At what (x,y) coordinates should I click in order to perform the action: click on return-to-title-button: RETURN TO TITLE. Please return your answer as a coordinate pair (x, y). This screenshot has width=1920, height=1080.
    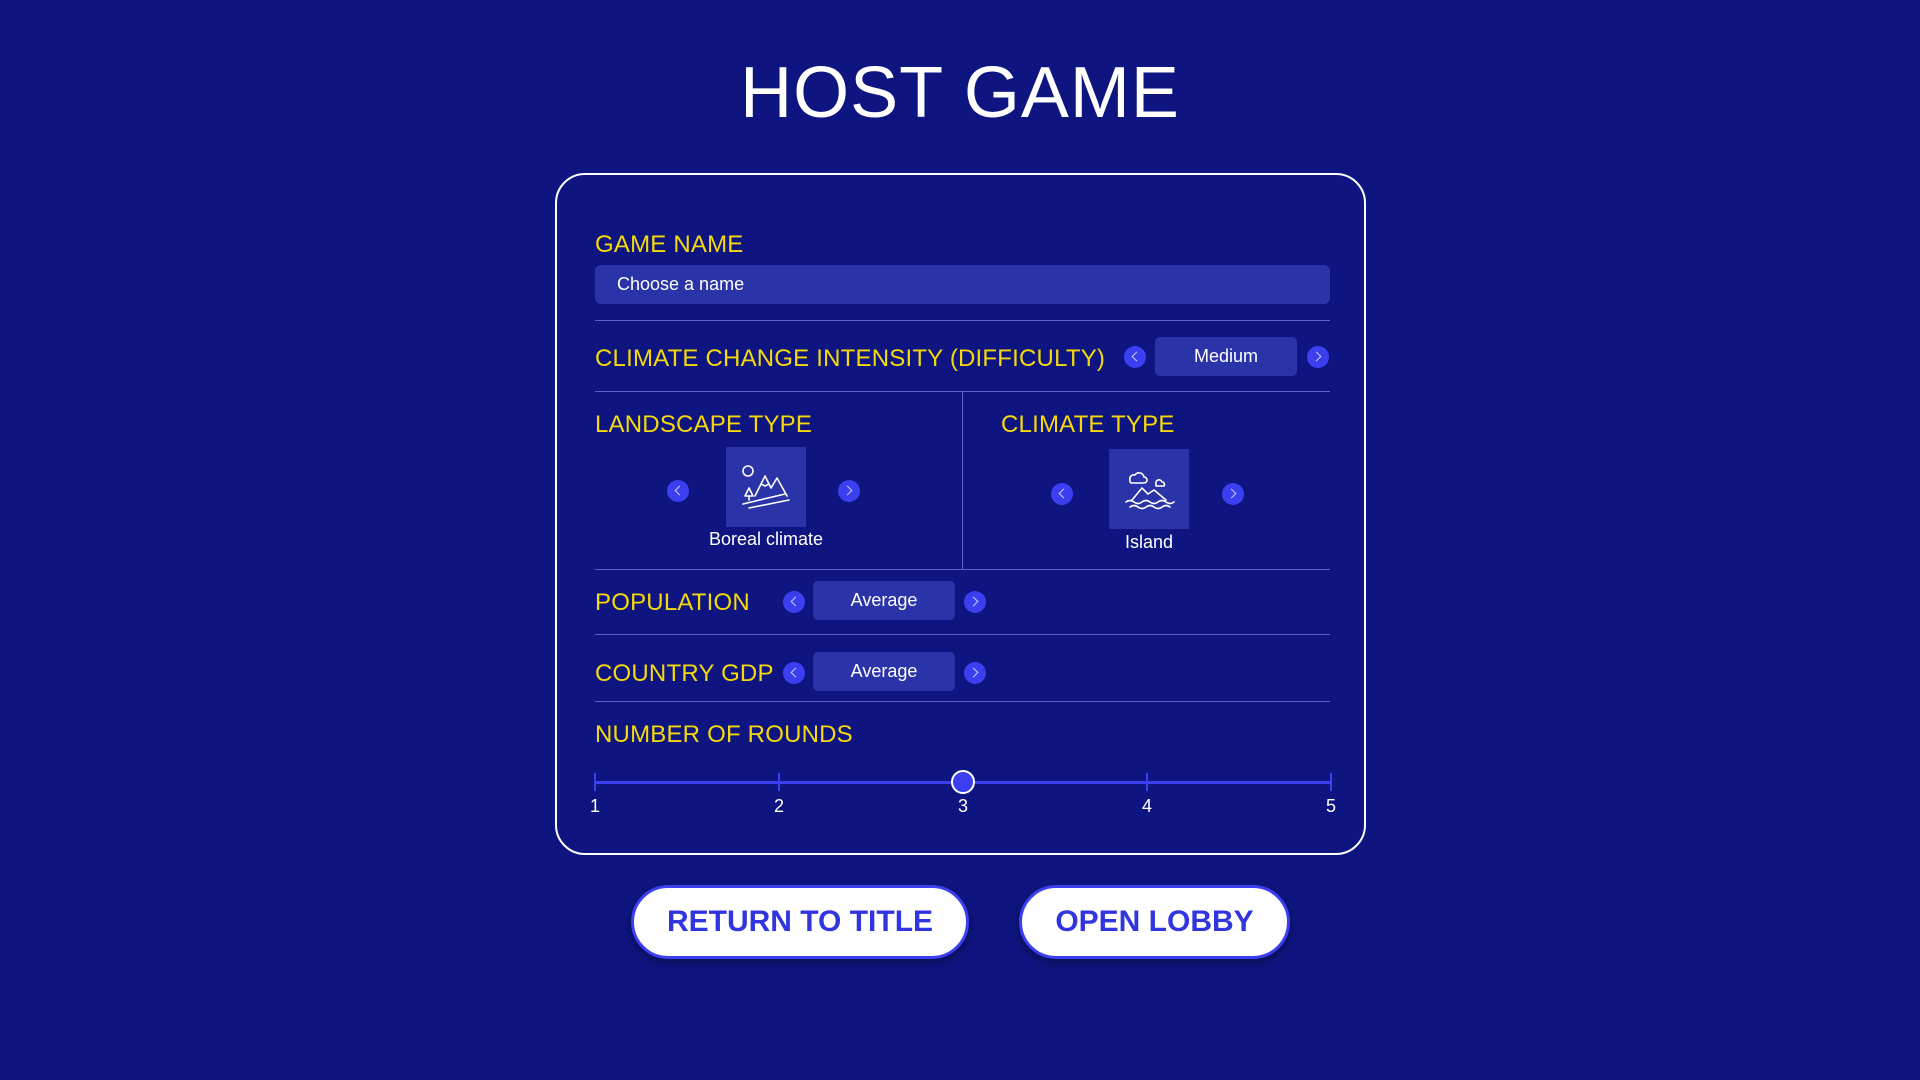
    Looking at the image, I should click on (800, 922).